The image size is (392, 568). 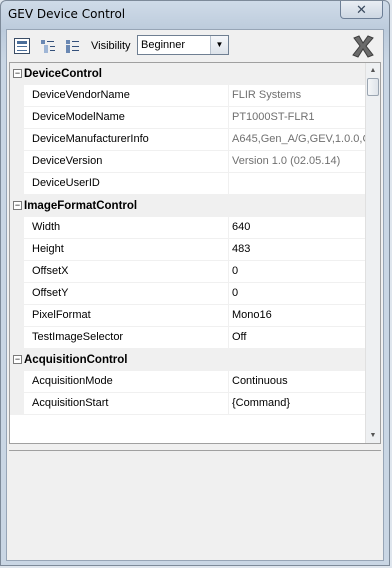 I want to click on category-label: AcquisitionControl, so click(x=76, y=360).